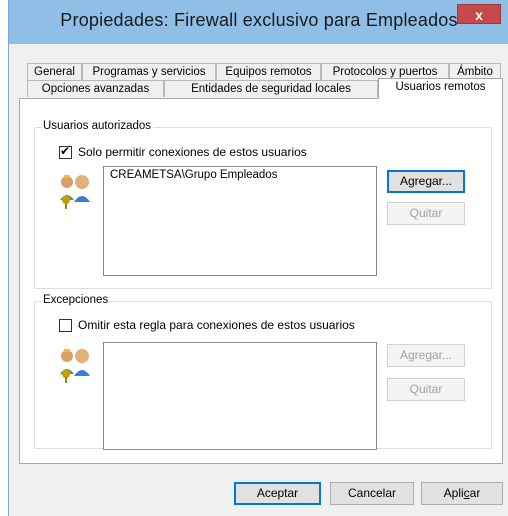 Image resolution: width=508 pixels, height=516 pixels. I want to click on close-button: x, so click(479, 14).